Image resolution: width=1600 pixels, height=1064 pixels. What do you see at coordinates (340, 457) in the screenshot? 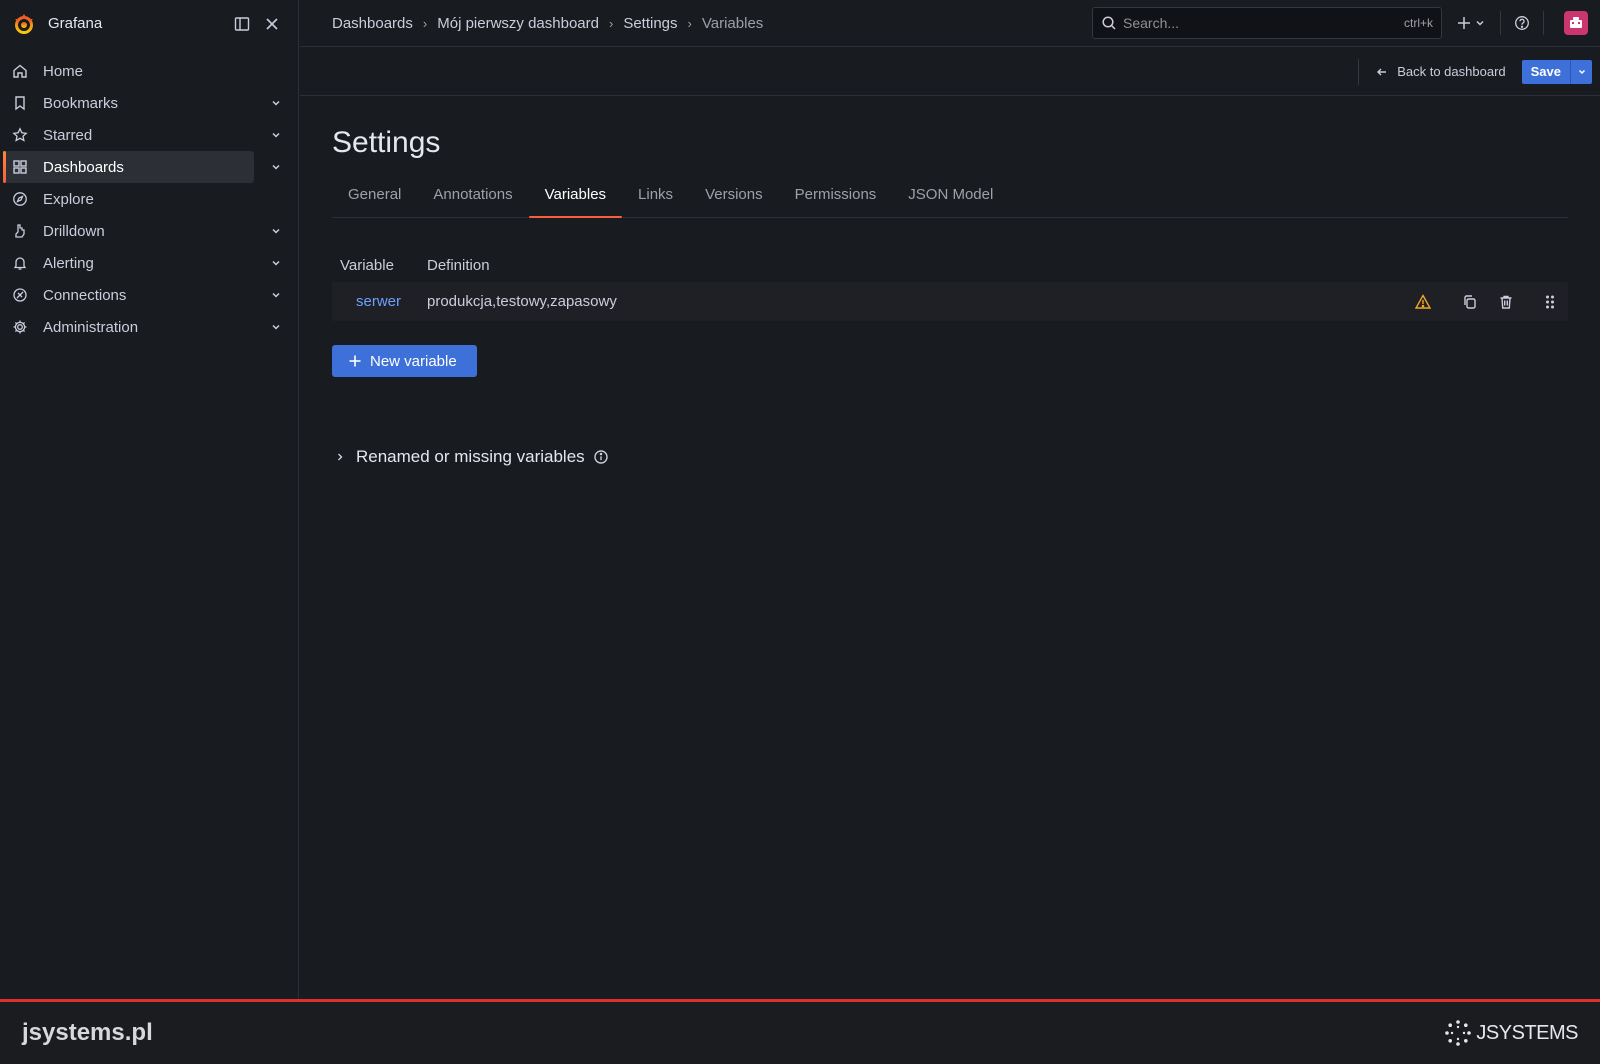
I see `chevron-right-icon` at bounding box center [340, 457].